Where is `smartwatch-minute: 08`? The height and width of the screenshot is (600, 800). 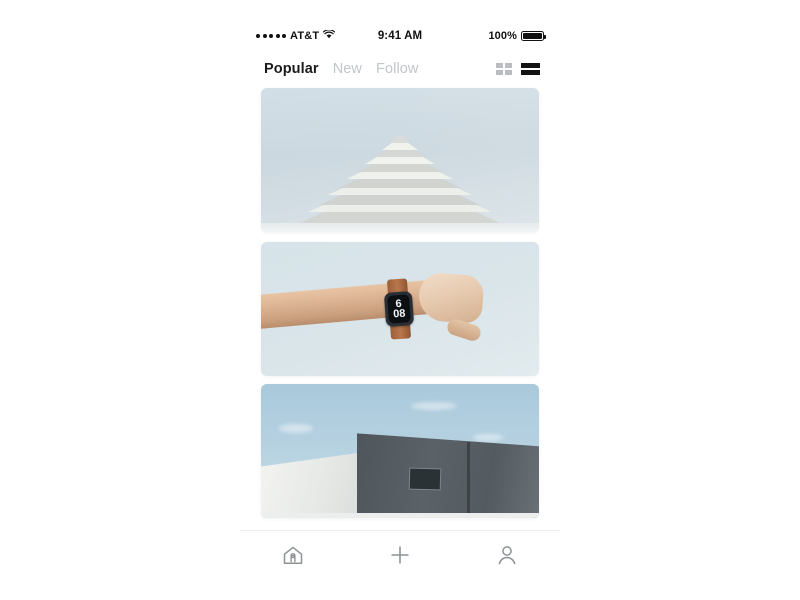
smartwatch-minute: 08 is located at coordinates (399, 314).